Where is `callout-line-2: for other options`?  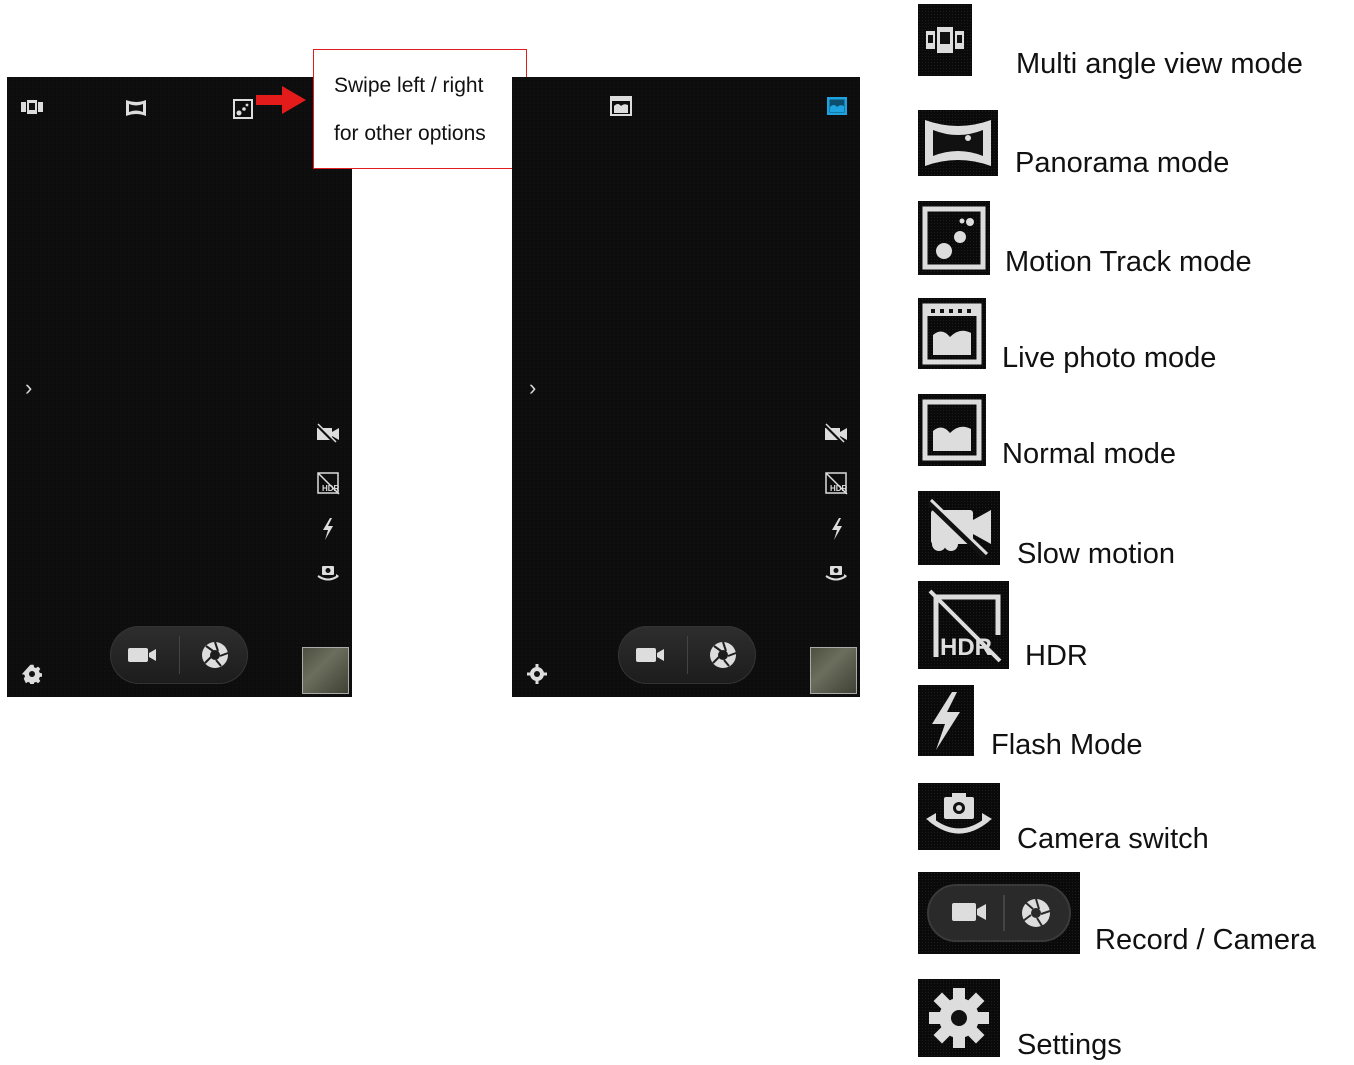
callout-line-2: for other options is located at coordinates (410, 133).